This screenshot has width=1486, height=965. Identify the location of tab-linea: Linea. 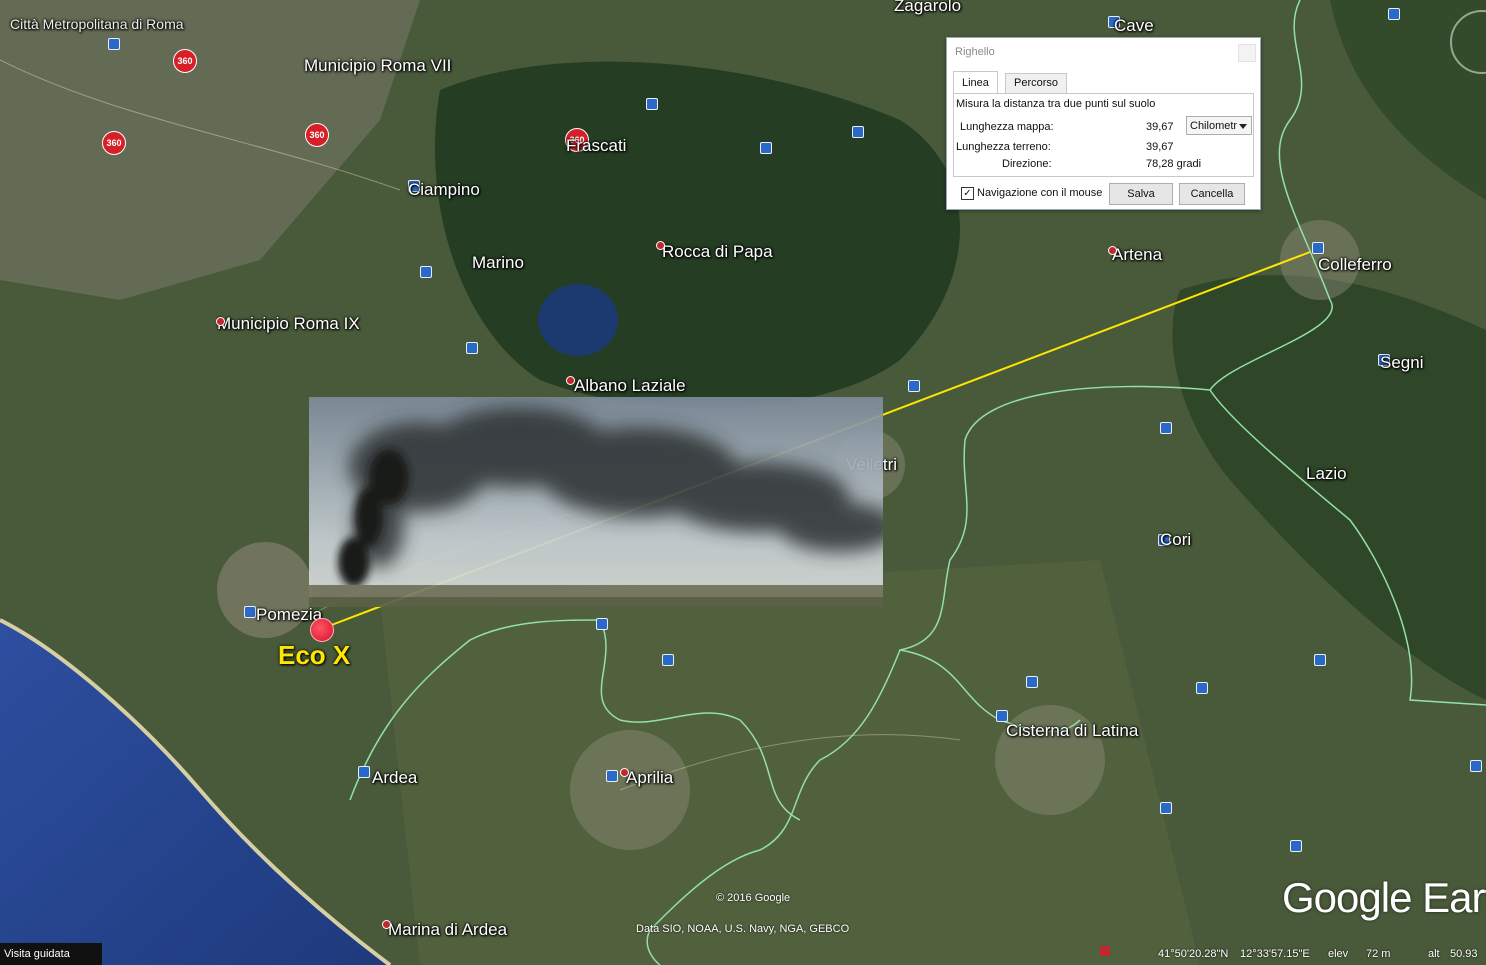
(975, 82).